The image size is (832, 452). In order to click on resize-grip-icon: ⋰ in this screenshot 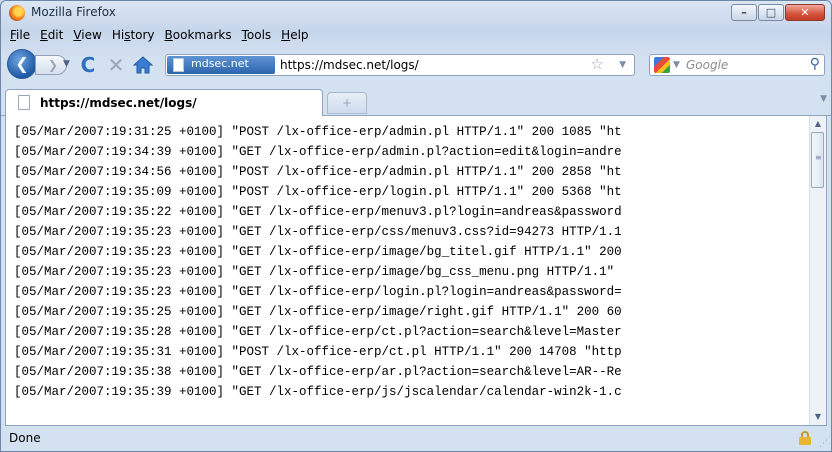, I will do `click(823, 444)`.